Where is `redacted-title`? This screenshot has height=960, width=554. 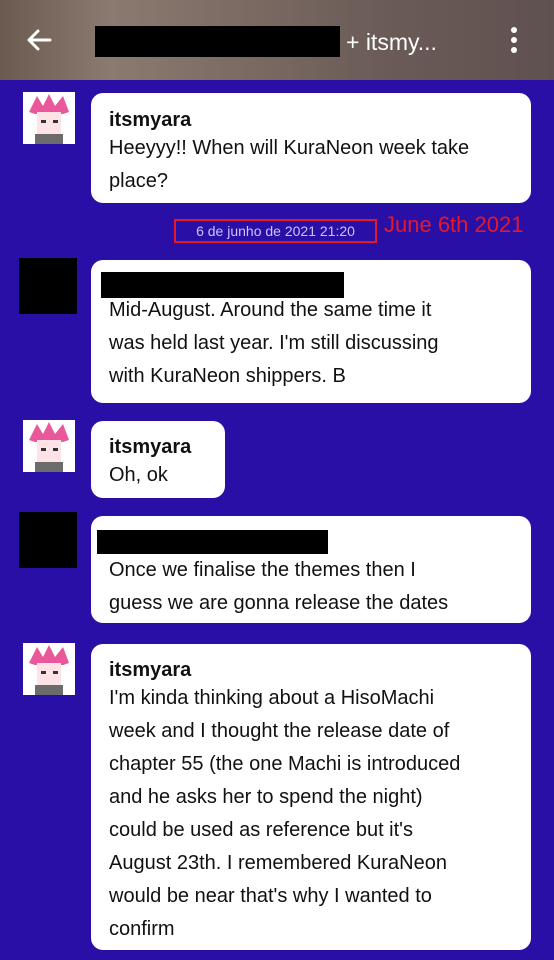
redacted-title is located at coordinates (217, 41).